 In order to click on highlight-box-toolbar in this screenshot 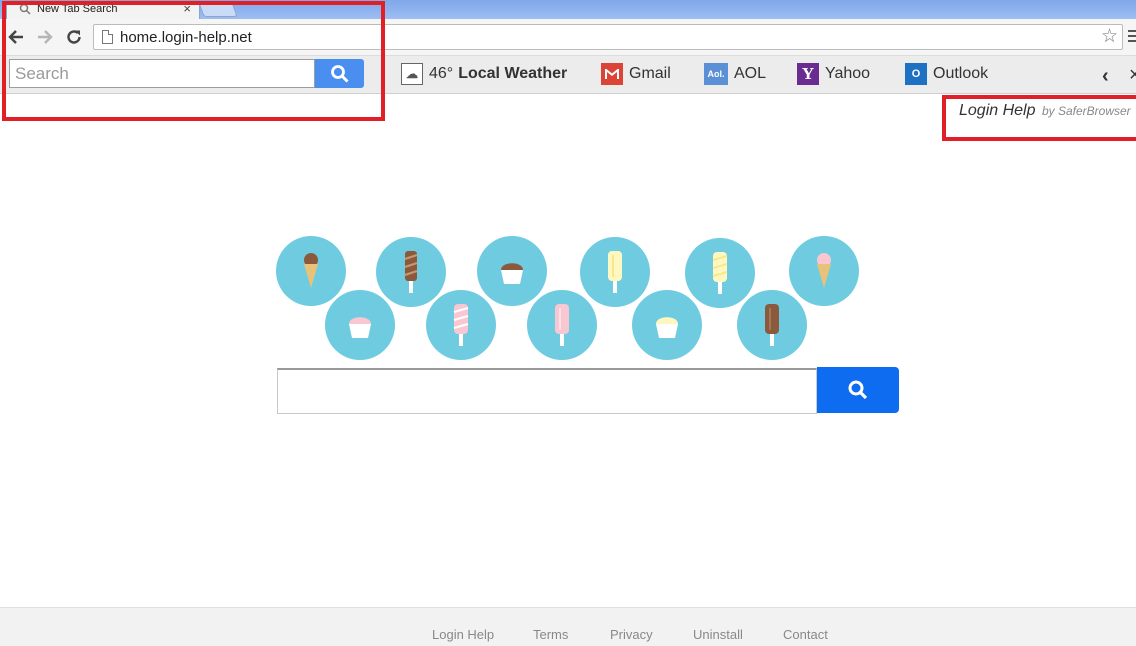, I will do `click(193, 61)`.